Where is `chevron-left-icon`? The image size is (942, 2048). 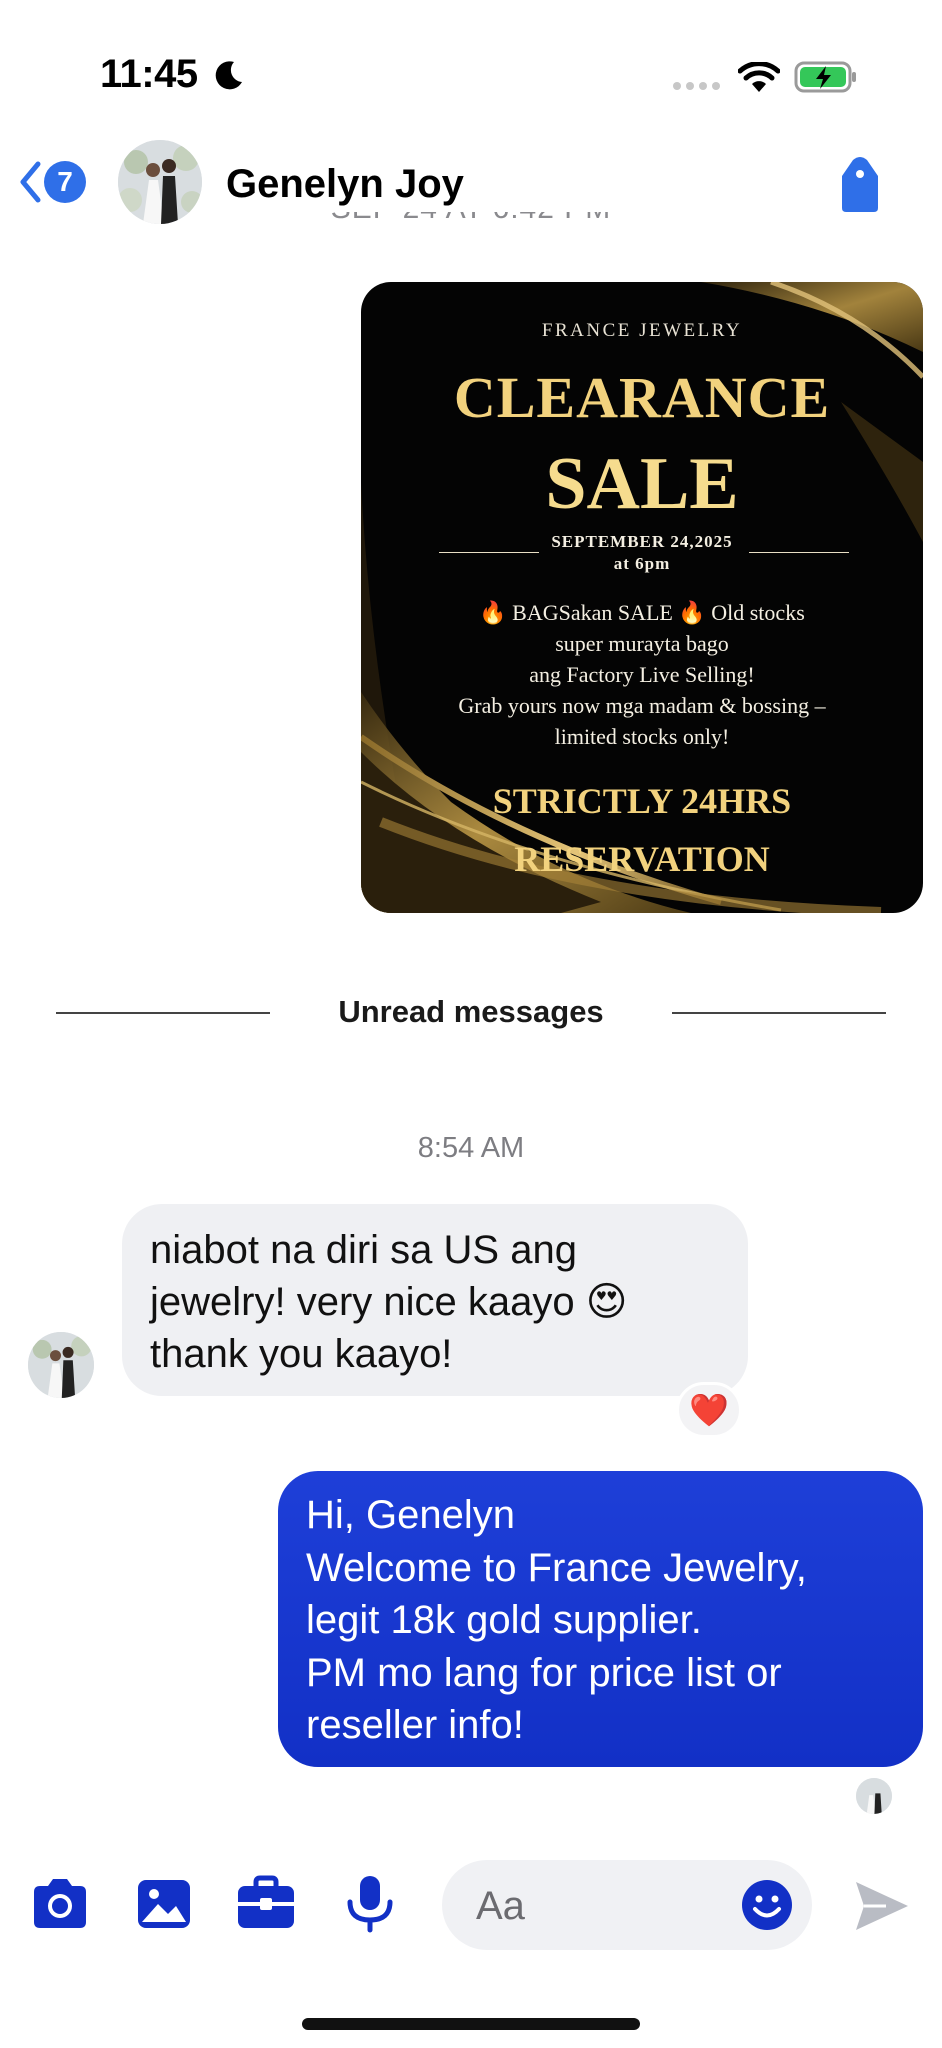 chevron-left-icon is located at coordinates (30, 182).